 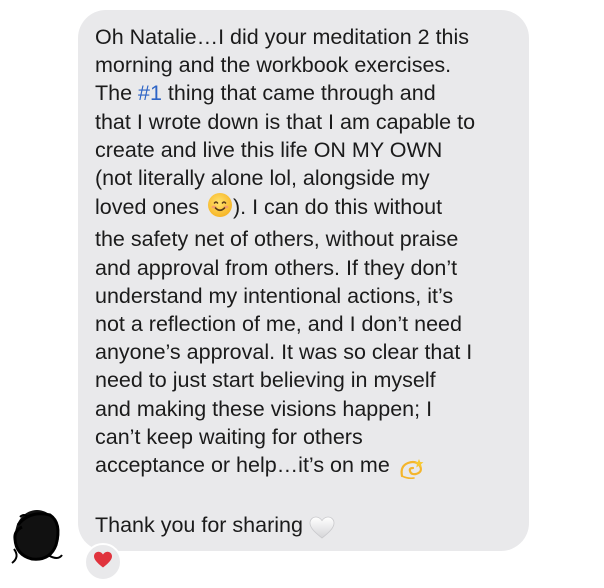 What do you see at coordinates (229, 436) in the screenshot?
I see `message-line: can’t keep waiting for others` at bounding box center [229, 436].